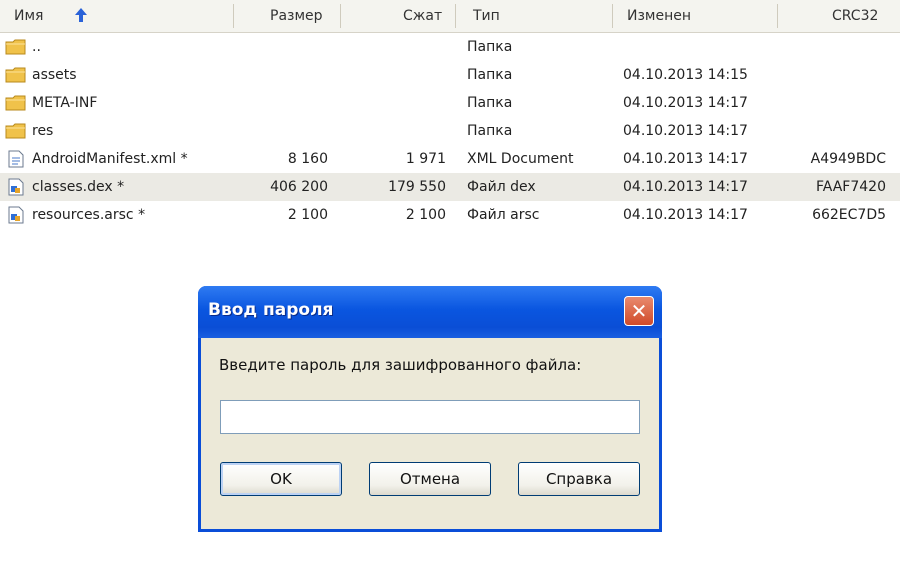 This screenshot has width=900, height=578. Describe the element at coordinates (486, 16) in the screenshot. I see `column-header-type: Тип` at that location.